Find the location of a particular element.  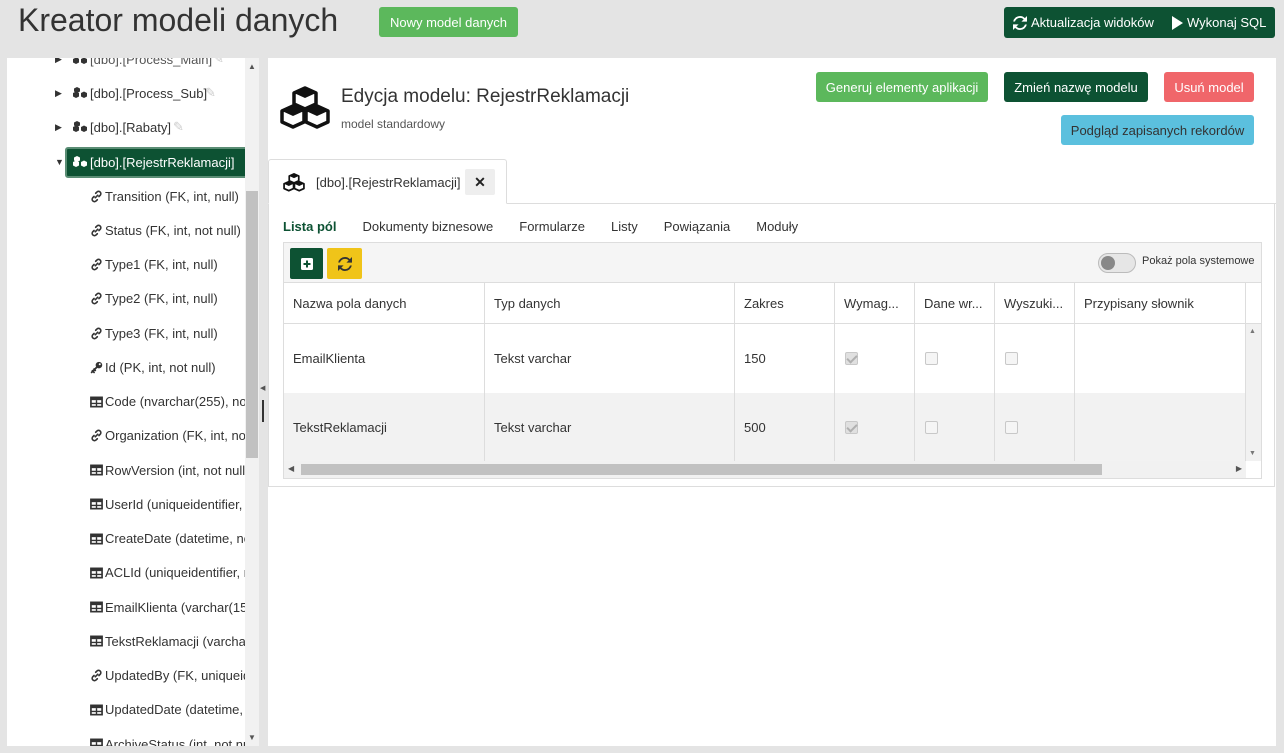

tab-rejestr-reklamacji: [dbo].[RejestrReklamacji] ✕ is located at coordinates (387, 181).